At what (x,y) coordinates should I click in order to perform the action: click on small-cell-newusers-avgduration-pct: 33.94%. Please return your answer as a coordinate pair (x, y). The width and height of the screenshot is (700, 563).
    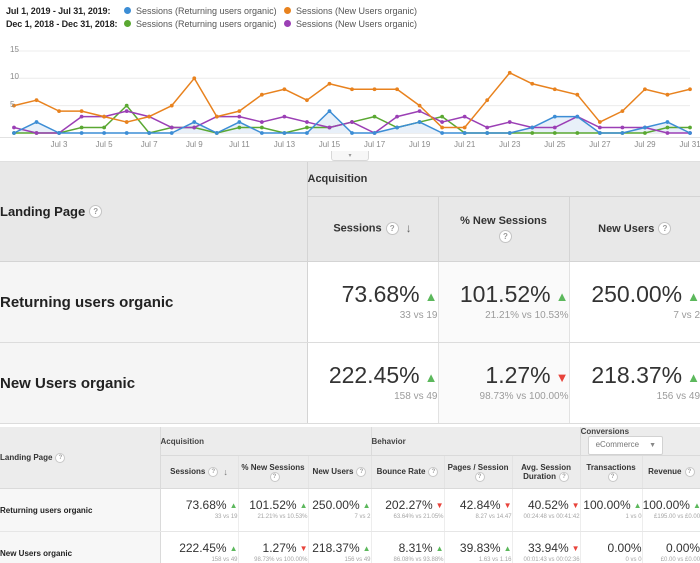
    Looking at the image, I should click on (548, 547).